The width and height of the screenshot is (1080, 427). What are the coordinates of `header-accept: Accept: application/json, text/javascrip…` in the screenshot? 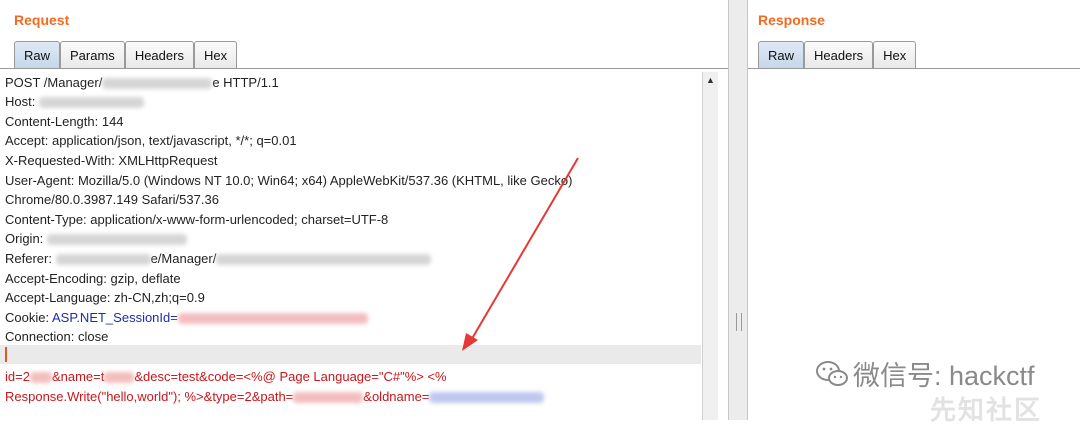 It's located at (151, 140).